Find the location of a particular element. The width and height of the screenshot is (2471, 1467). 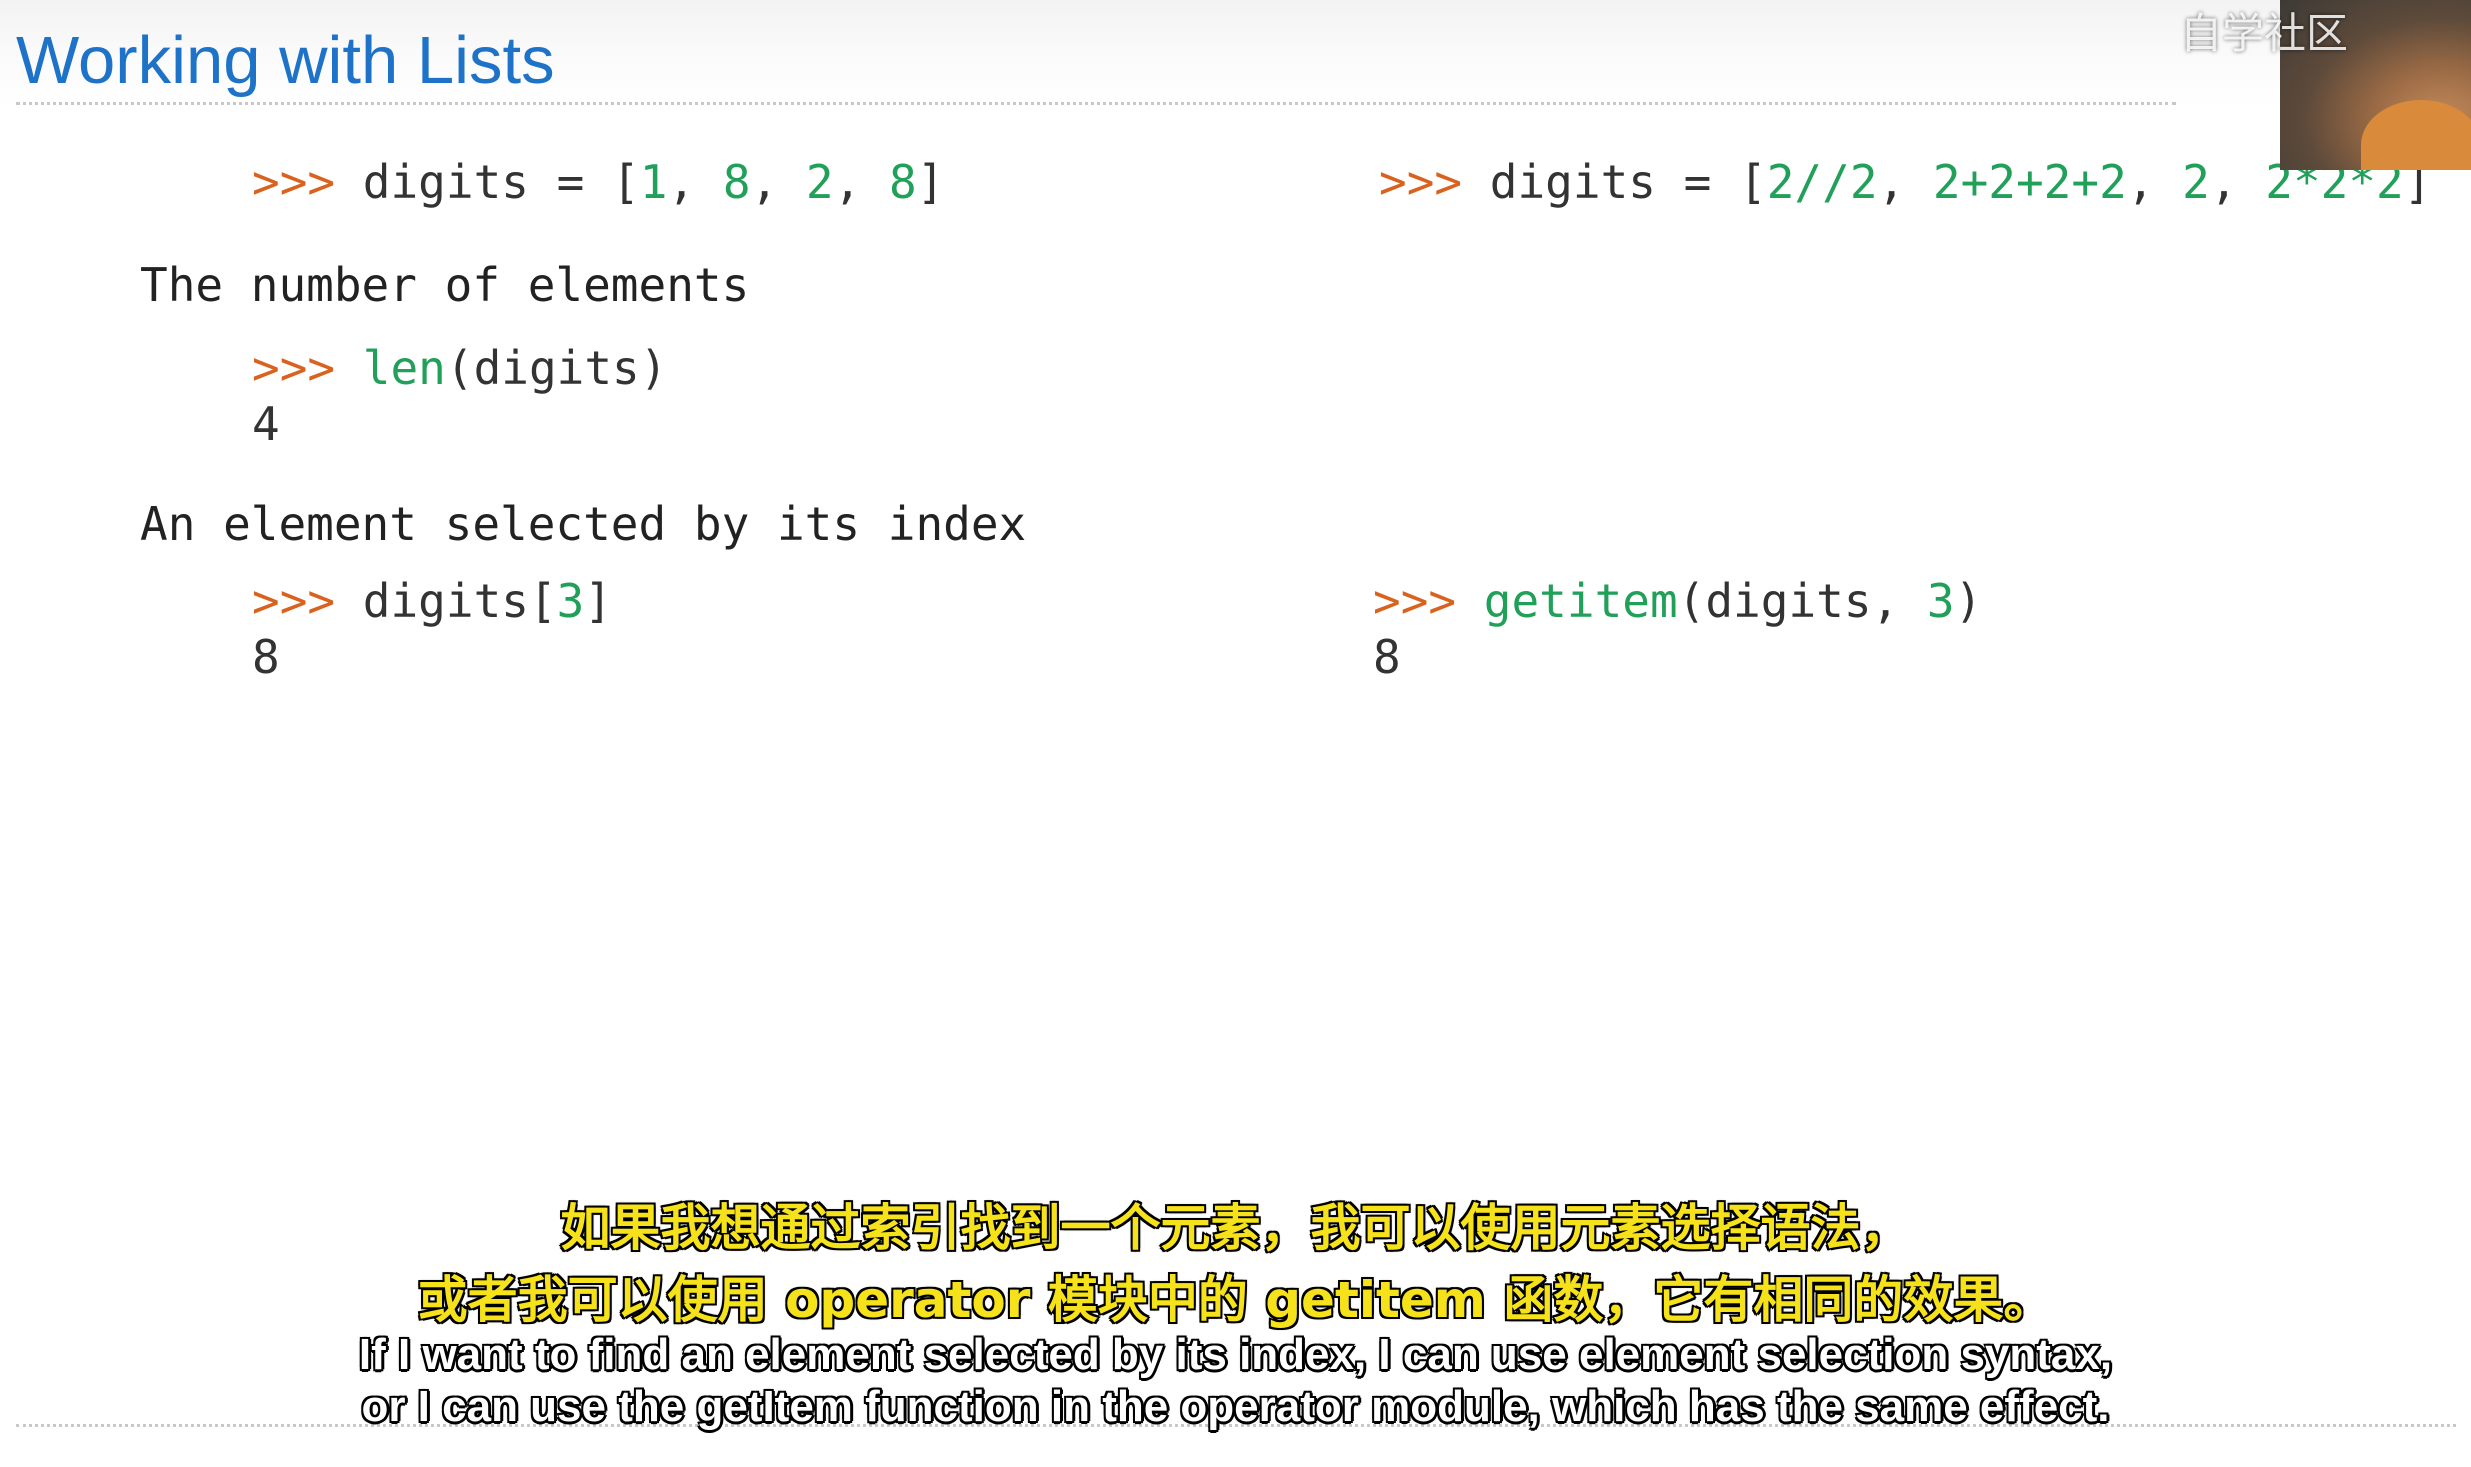

section-label-count: The number of elements is located at coordinates (445, 285).